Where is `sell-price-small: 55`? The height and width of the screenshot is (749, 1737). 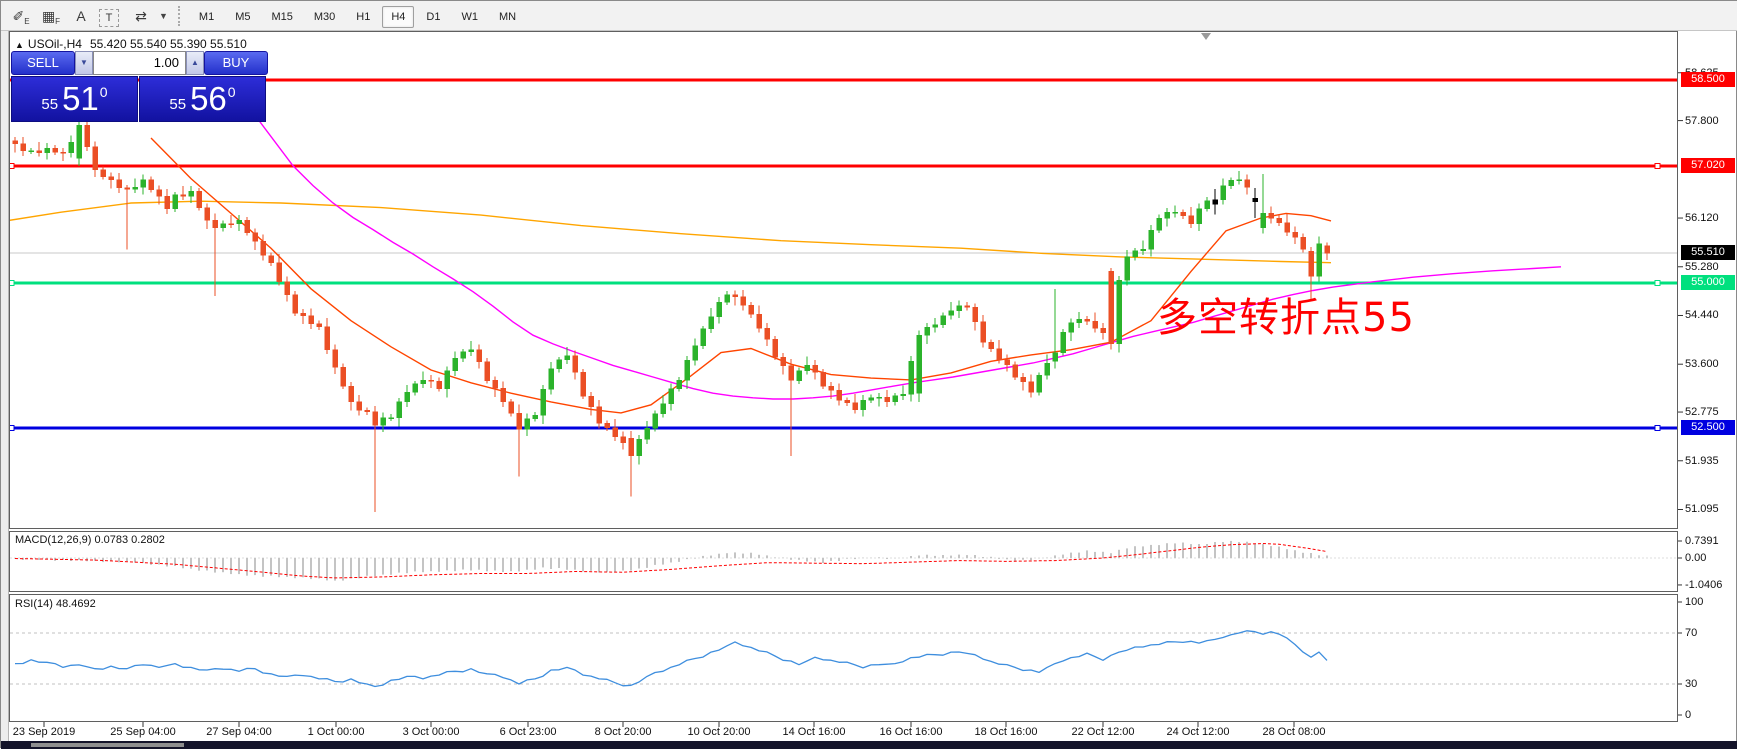 sell-price-small: 55 is located at coordinates (50, 104).